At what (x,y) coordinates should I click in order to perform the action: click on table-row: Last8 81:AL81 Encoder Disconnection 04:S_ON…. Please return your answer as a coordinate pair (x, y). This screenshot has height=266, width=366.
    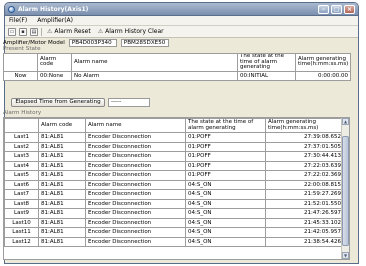
    Looking at the image, I should click on (174, 203).